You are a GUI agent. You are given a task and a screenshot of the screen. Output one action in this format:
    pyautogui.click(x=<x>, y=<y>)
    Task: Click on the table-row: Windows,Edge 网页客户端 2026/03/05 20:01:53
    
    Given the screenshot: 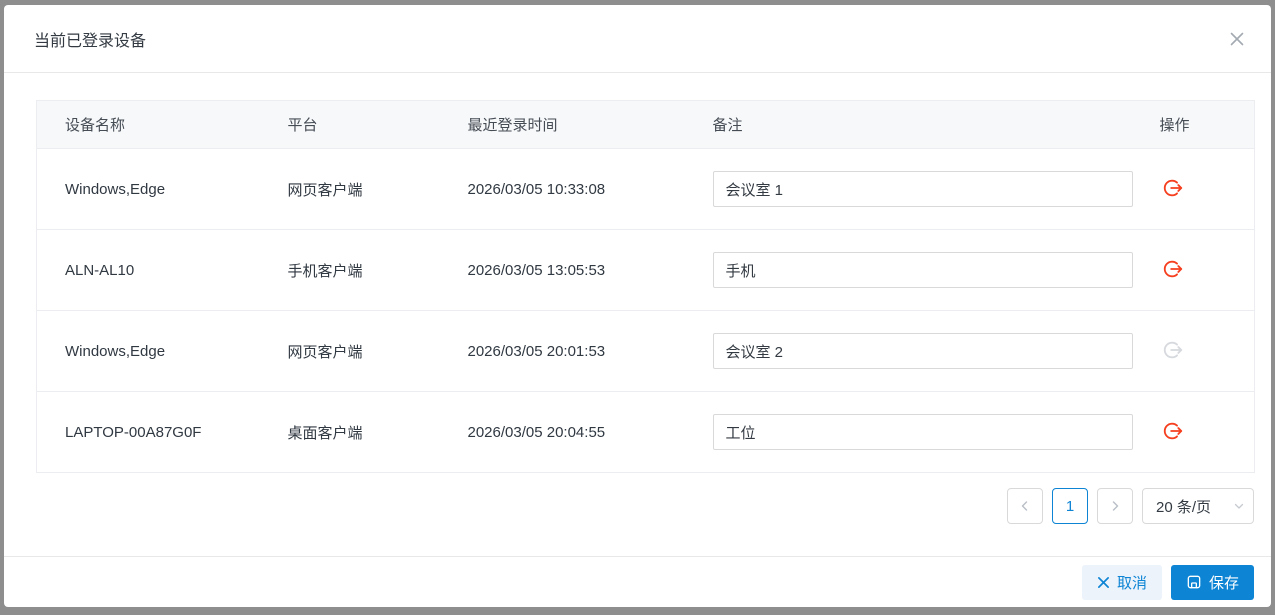 What is the action you would take?
    pyautogui.click(x=645, y=351)
    